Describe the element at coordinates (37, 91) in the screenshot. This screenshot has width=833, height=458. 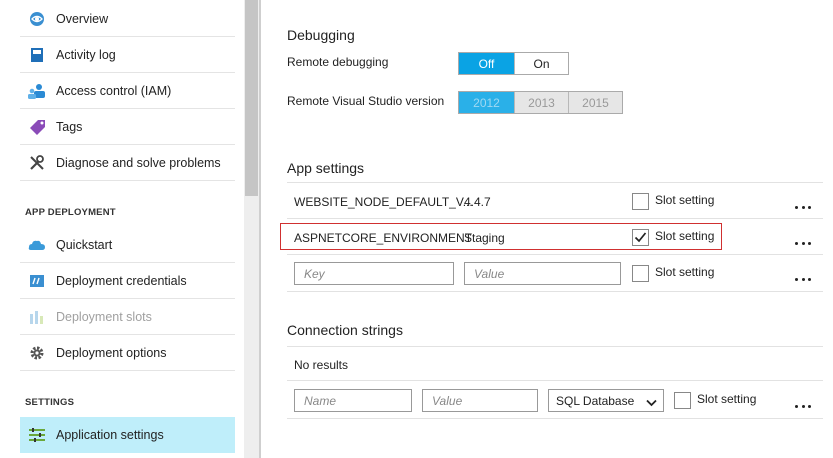
I see `users-icon` at that location.